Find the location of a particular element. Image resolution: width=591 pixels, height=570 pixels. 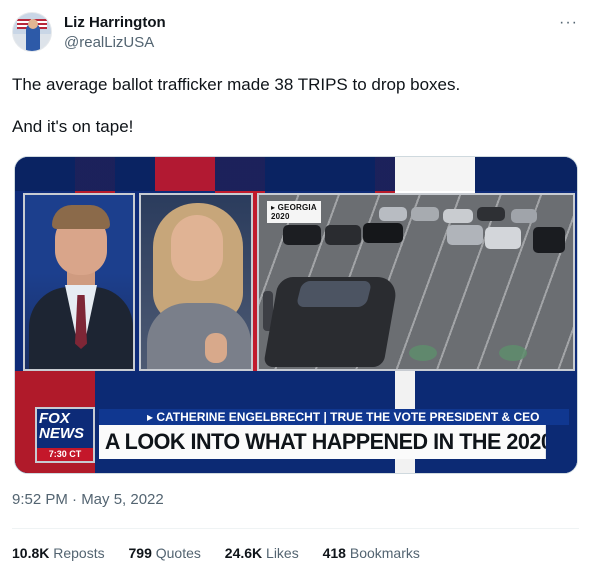

bookmarks-count: 418 is located at coordinates (334, 553).